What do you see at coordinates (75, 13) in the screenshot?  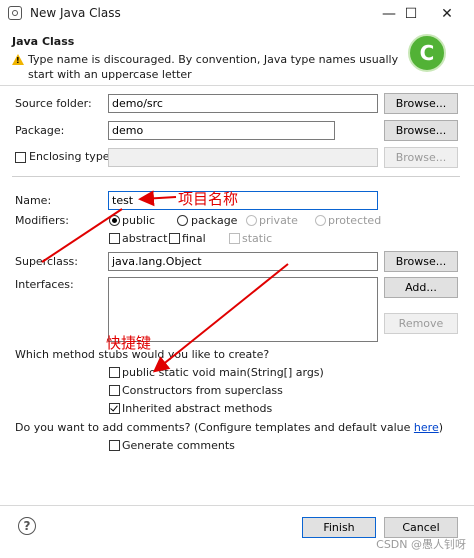 I see `window-title: New Java Class` at bounding box center [75, 13].